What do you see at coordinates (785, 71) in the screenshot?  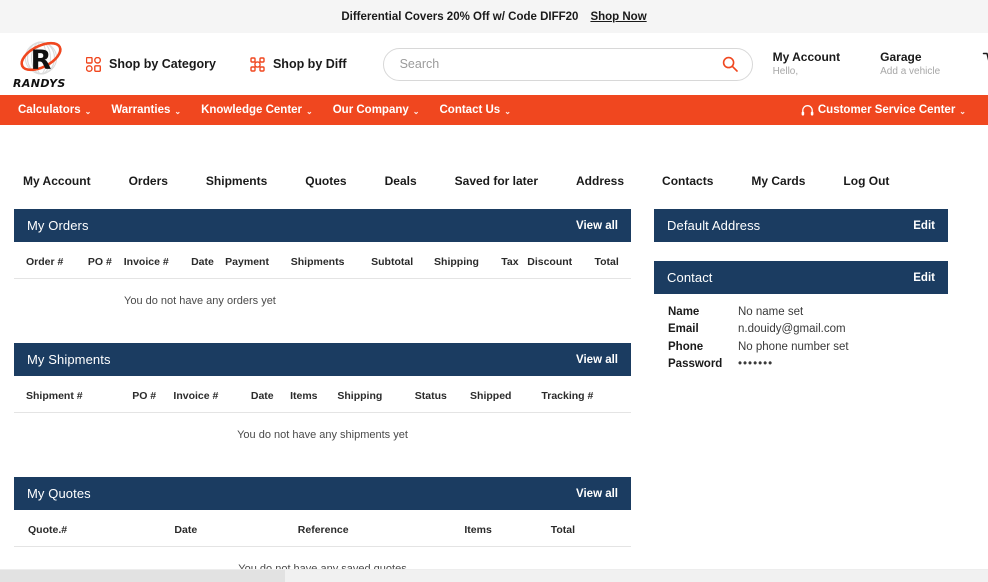 I see `my-account-greeting: Hello,` at bounding box center [785, 71].